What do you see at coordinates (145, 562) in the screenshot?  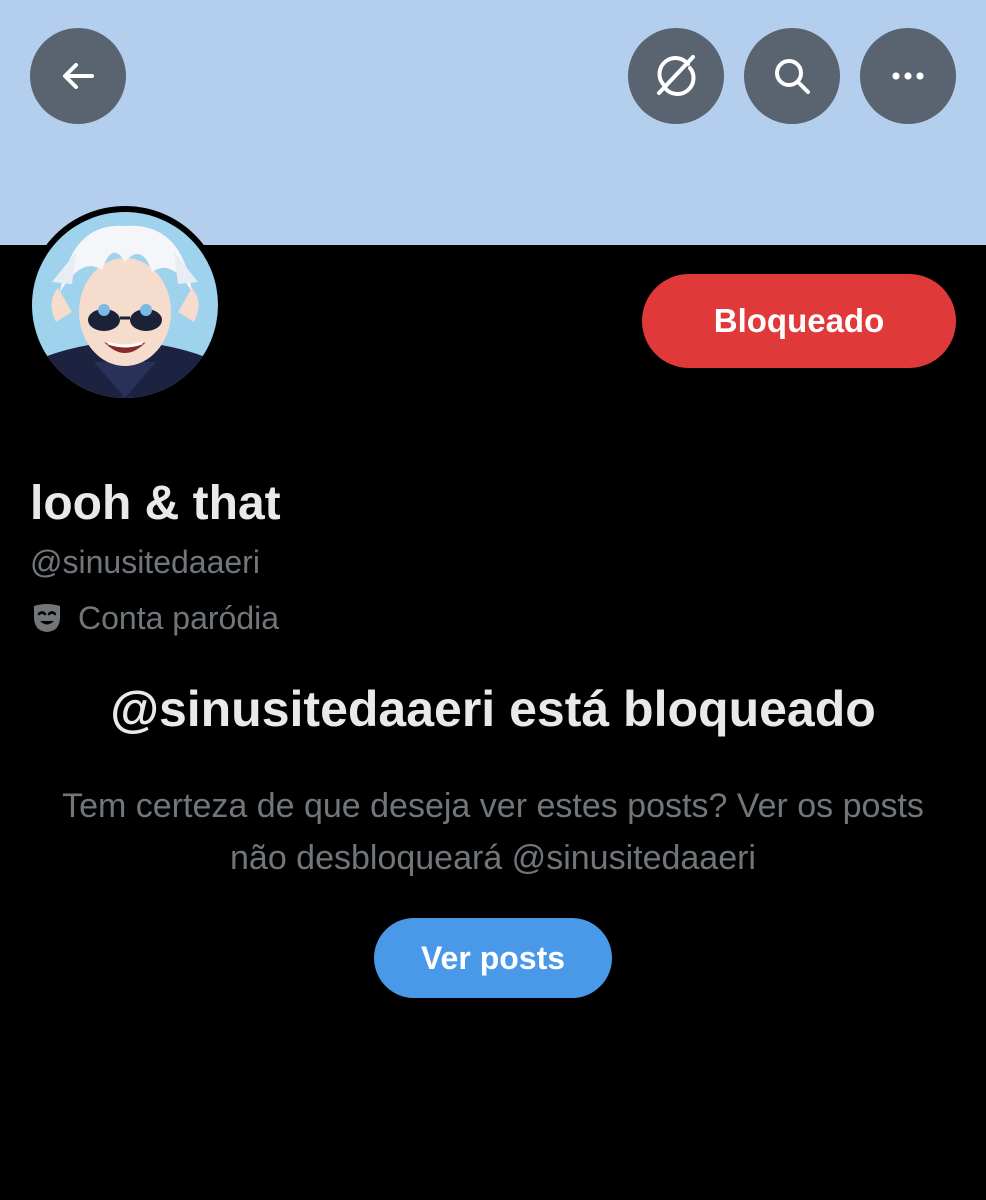 I see `user-handle: @sinusitedaaeri` at bounding box center [145, 562].